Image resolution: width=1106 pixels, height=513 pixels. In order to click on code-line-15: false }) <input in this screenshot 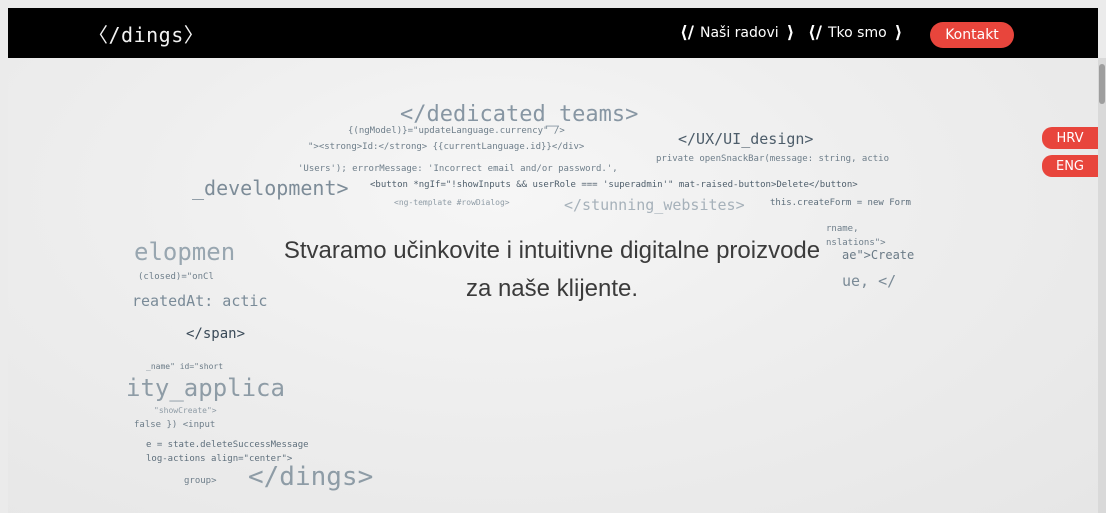, I will do `click(175, 425)`.